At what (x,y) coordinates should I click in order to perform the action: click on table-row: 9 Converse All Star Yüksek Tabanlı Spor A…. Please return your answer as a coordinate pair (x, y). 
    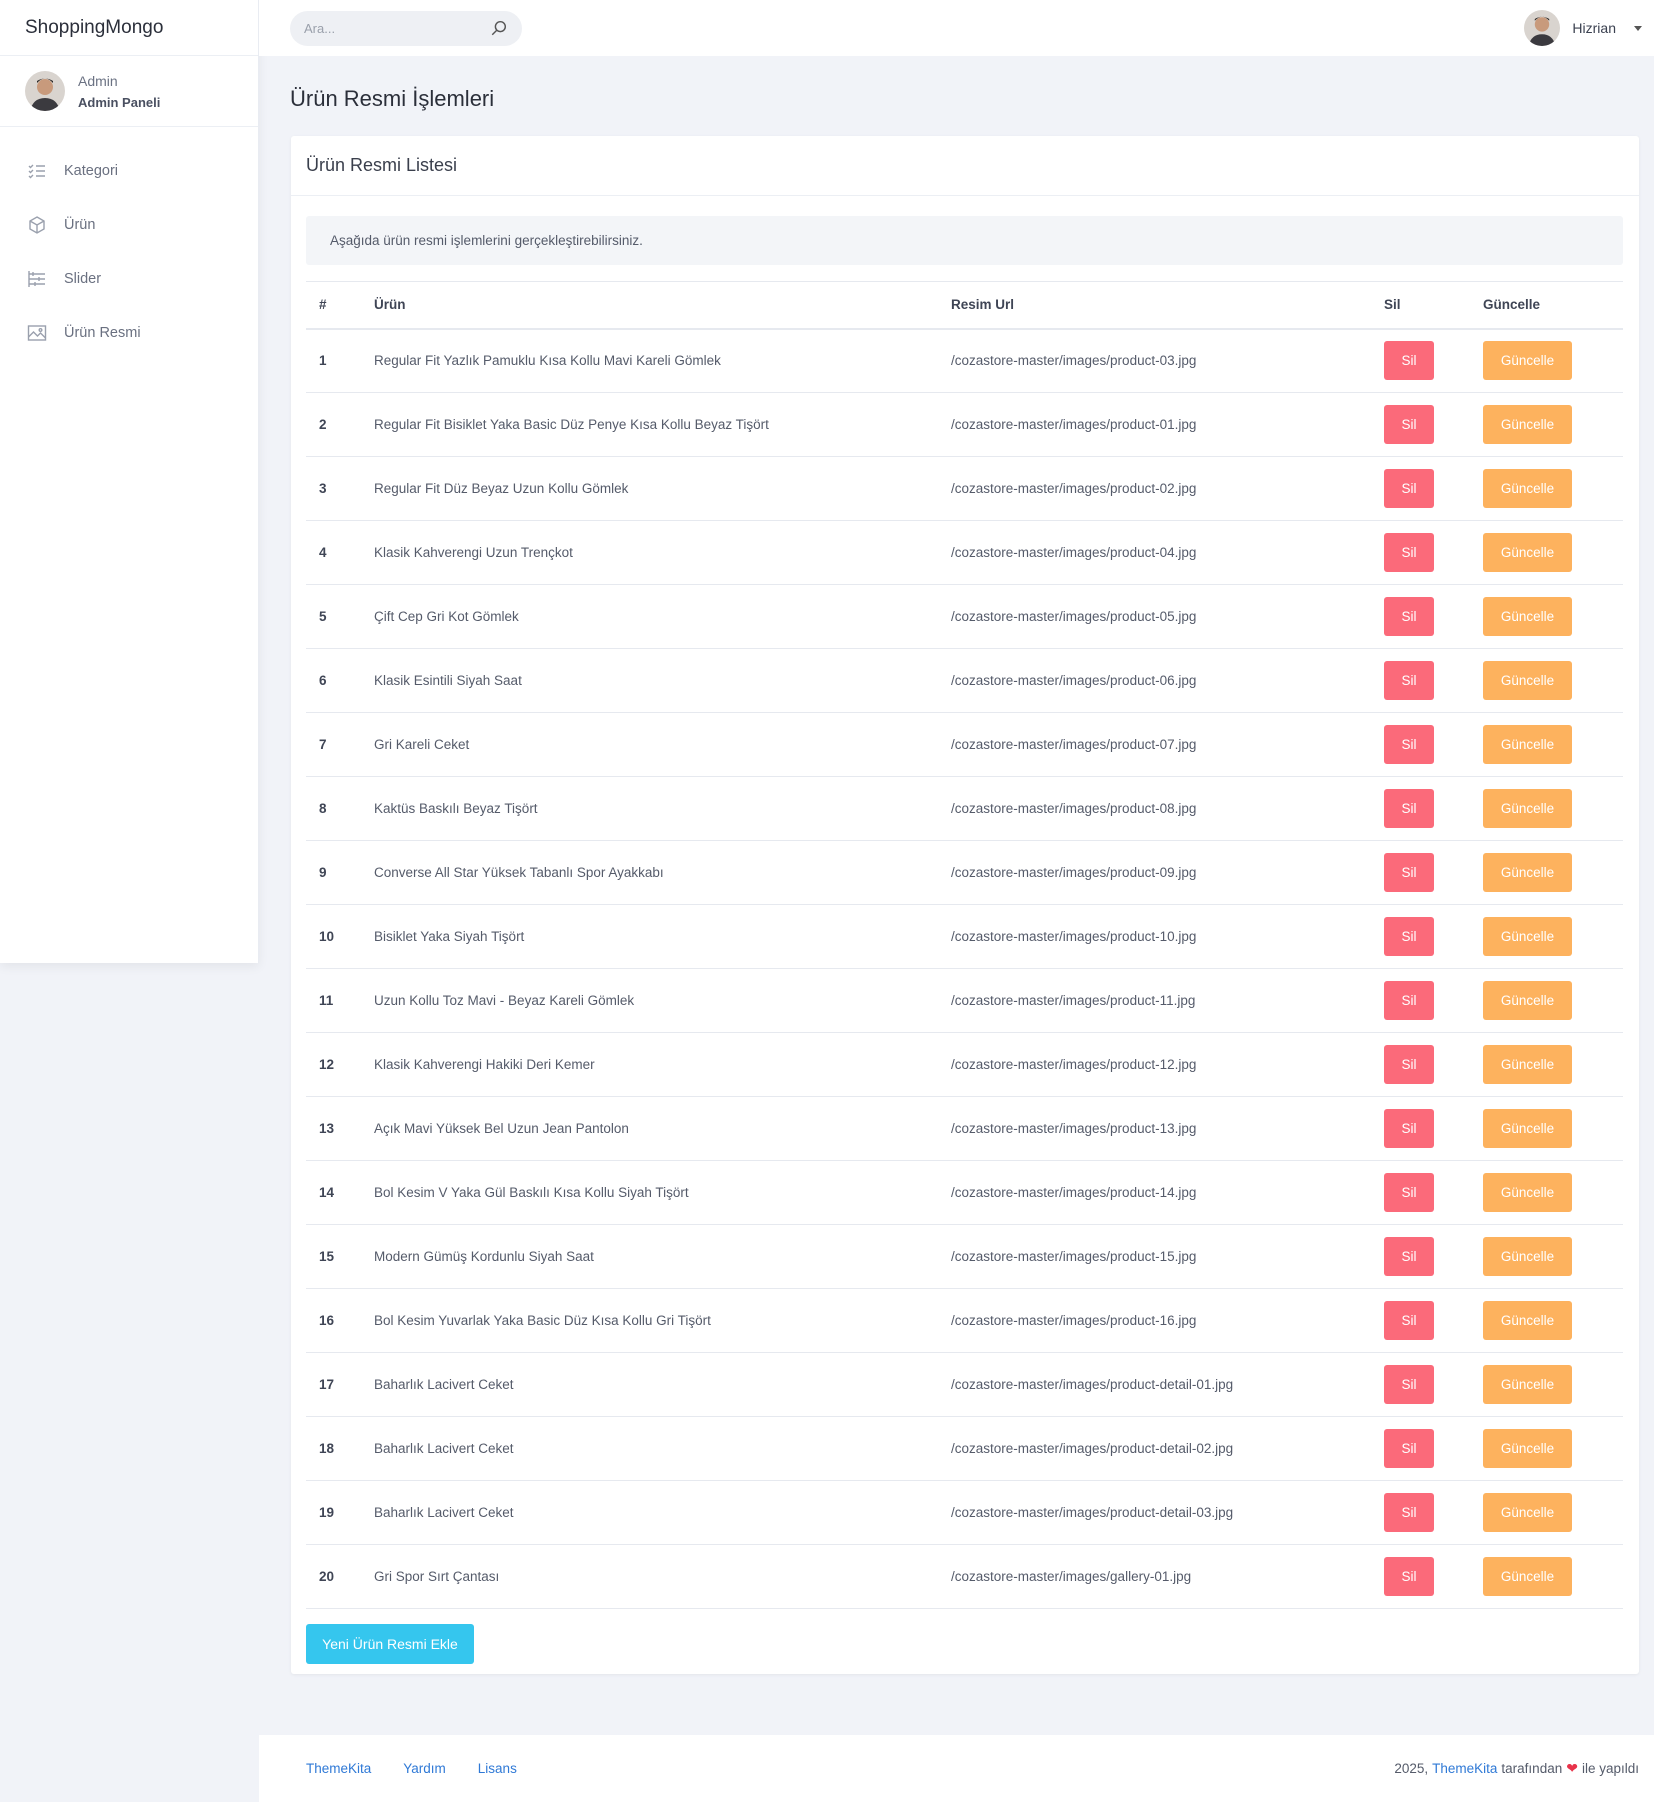
    Looking at the image, I should click on (964, 872).